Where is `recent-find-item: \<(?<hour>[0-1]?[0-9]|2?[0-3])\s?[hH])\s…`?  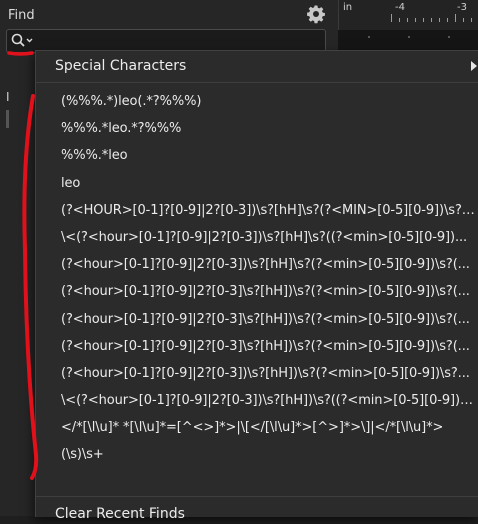 recent-find-item: \<(?<hour>[0-1]?[0-9]|2?[0-3])\s?[hH])\s… is located at coordinates (257, 400).